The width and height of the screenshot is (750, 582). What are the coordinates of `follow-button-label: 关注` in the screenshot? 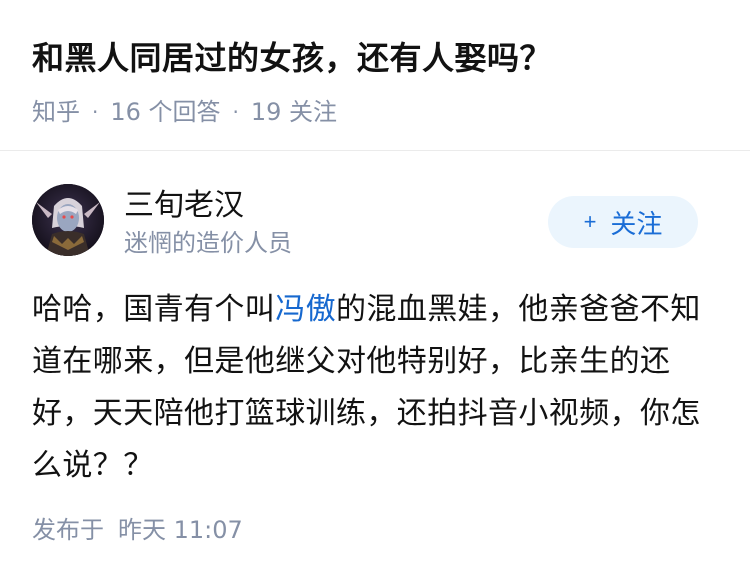 It's located at (636, 223).